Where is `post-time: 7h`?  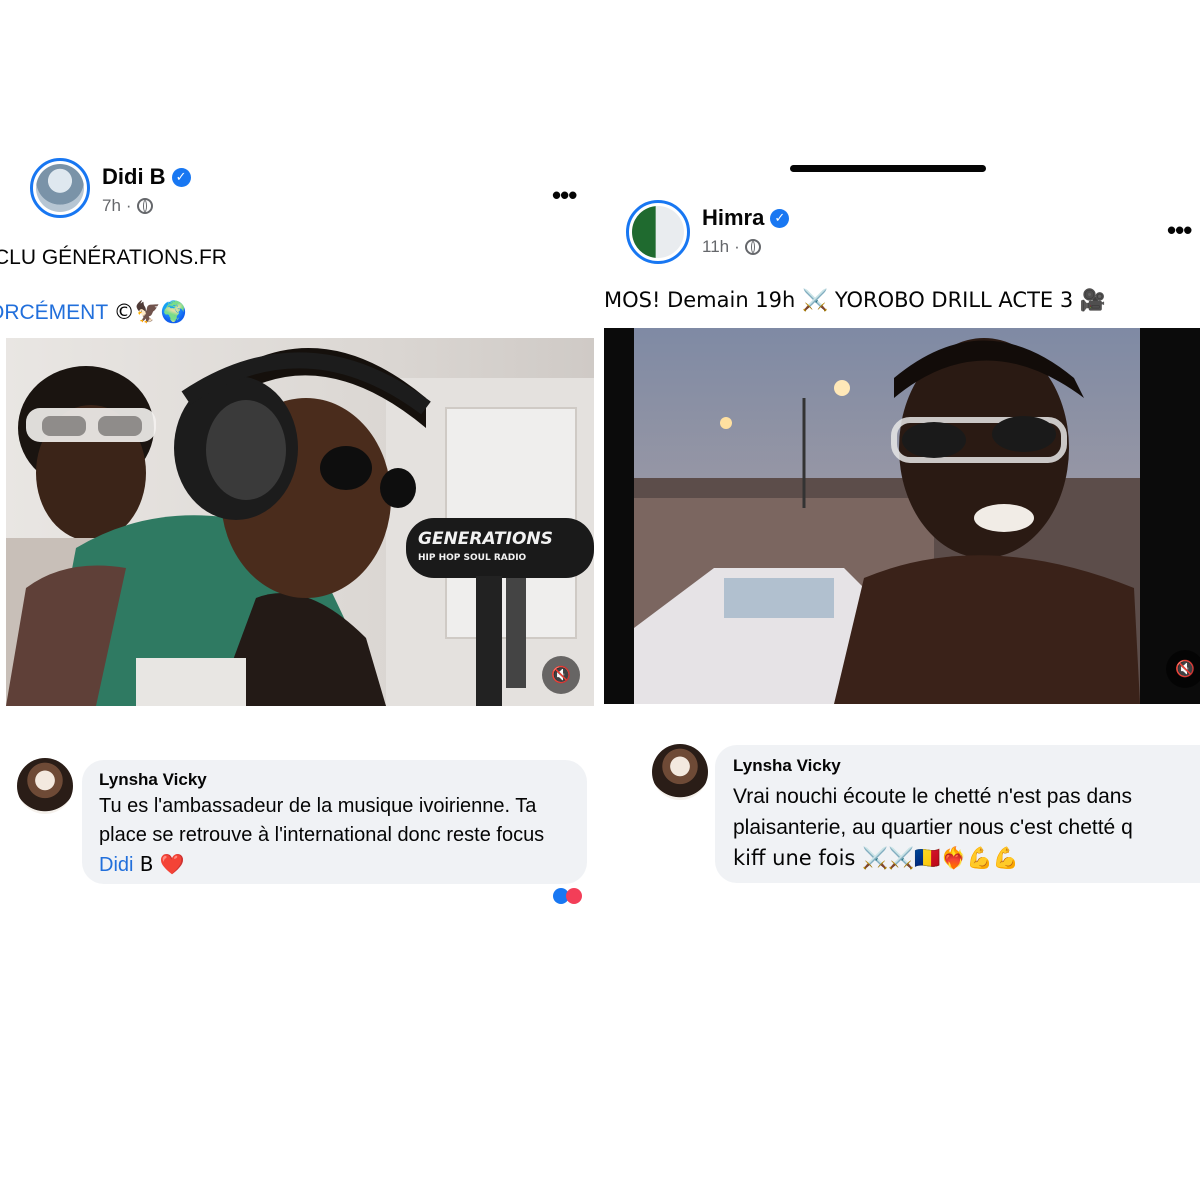 post-time: 7h is located at coordinates (111, 206).